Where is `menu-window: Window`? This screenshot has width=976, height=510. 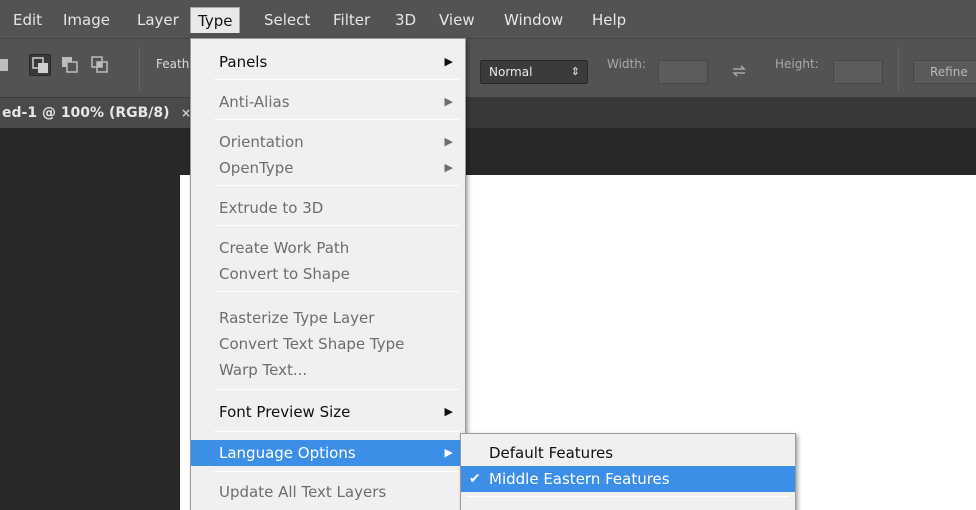 menu-window: Window is located at coordinates (533, 20).